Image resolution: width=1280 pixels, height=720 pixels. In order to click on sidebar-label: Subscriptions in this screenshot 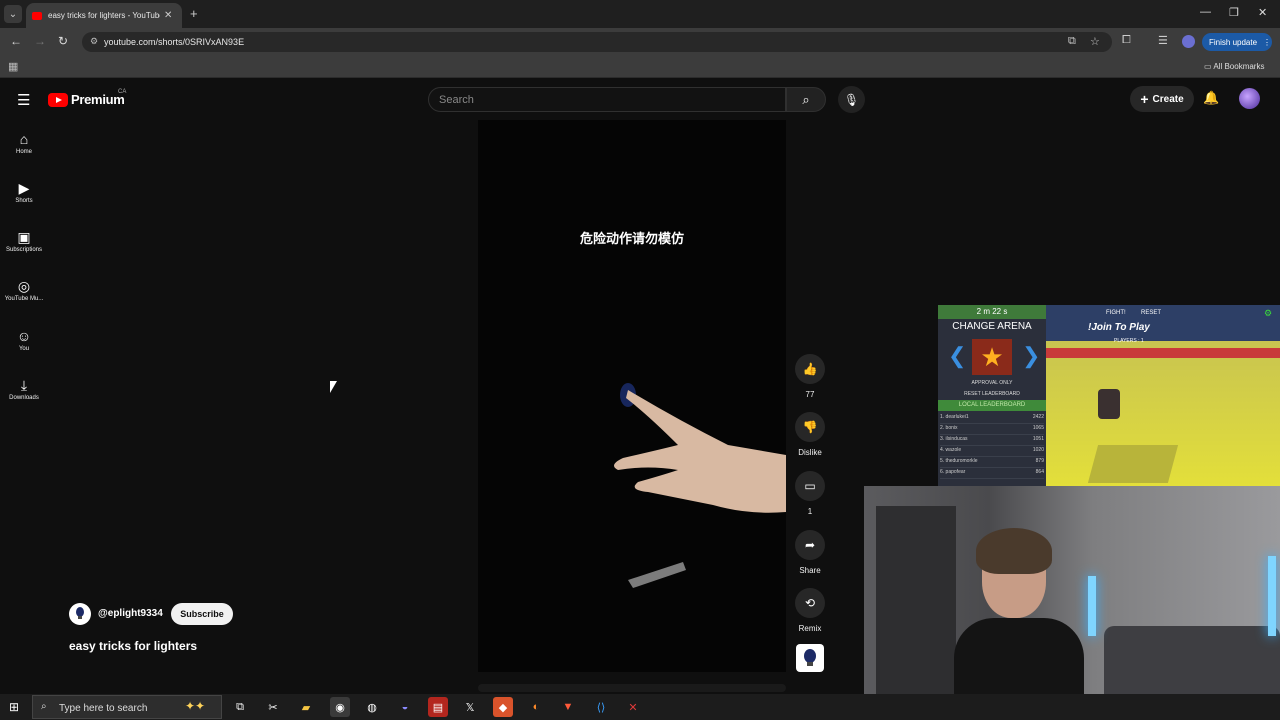, I will do `click(24, 250)`.